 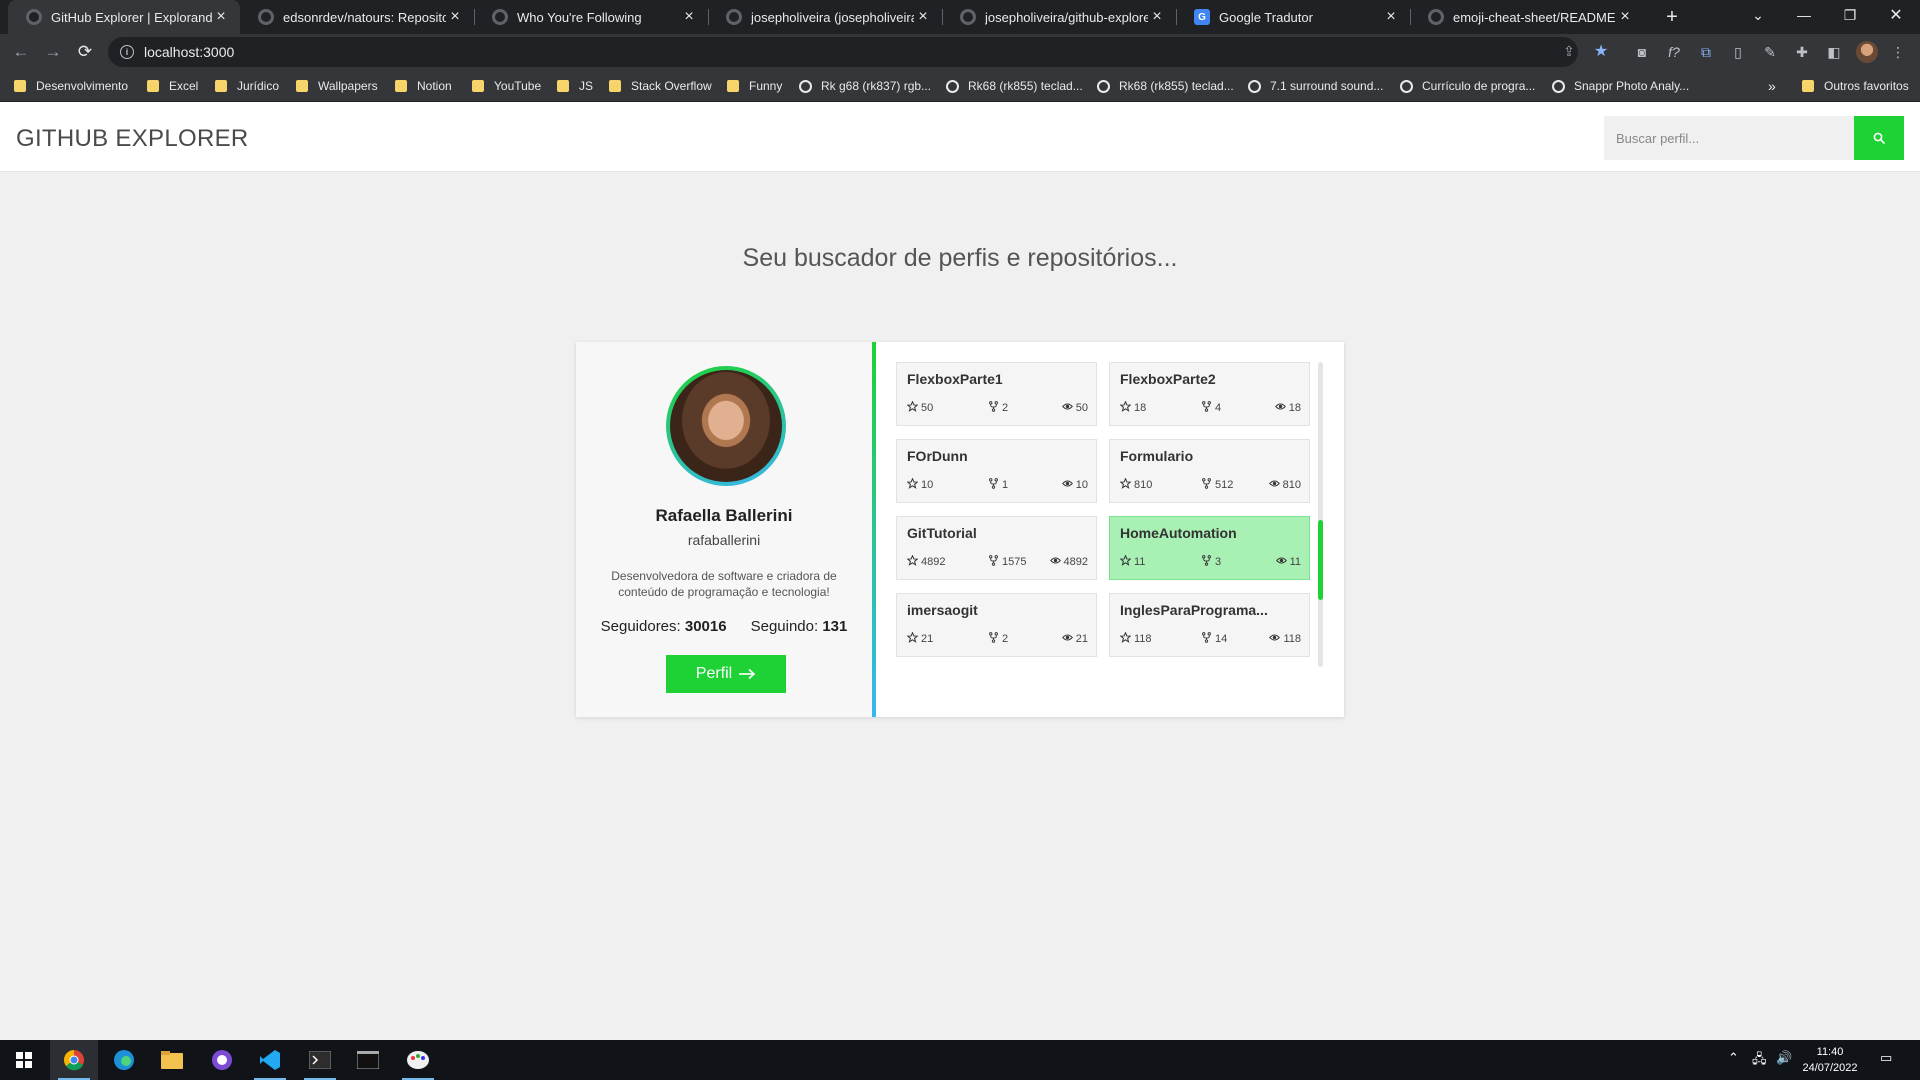 I want to click on tab-title: josepholiveira (josepholiveira) / I, so click(x=832, y=17).